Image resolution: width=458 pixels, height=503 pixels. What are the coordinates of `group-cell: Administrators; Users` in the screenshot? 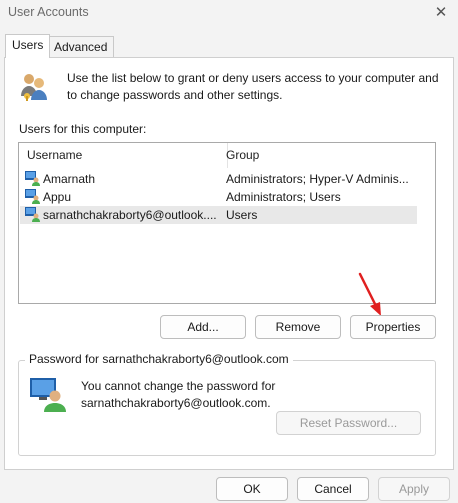 It's located at (283, 197).